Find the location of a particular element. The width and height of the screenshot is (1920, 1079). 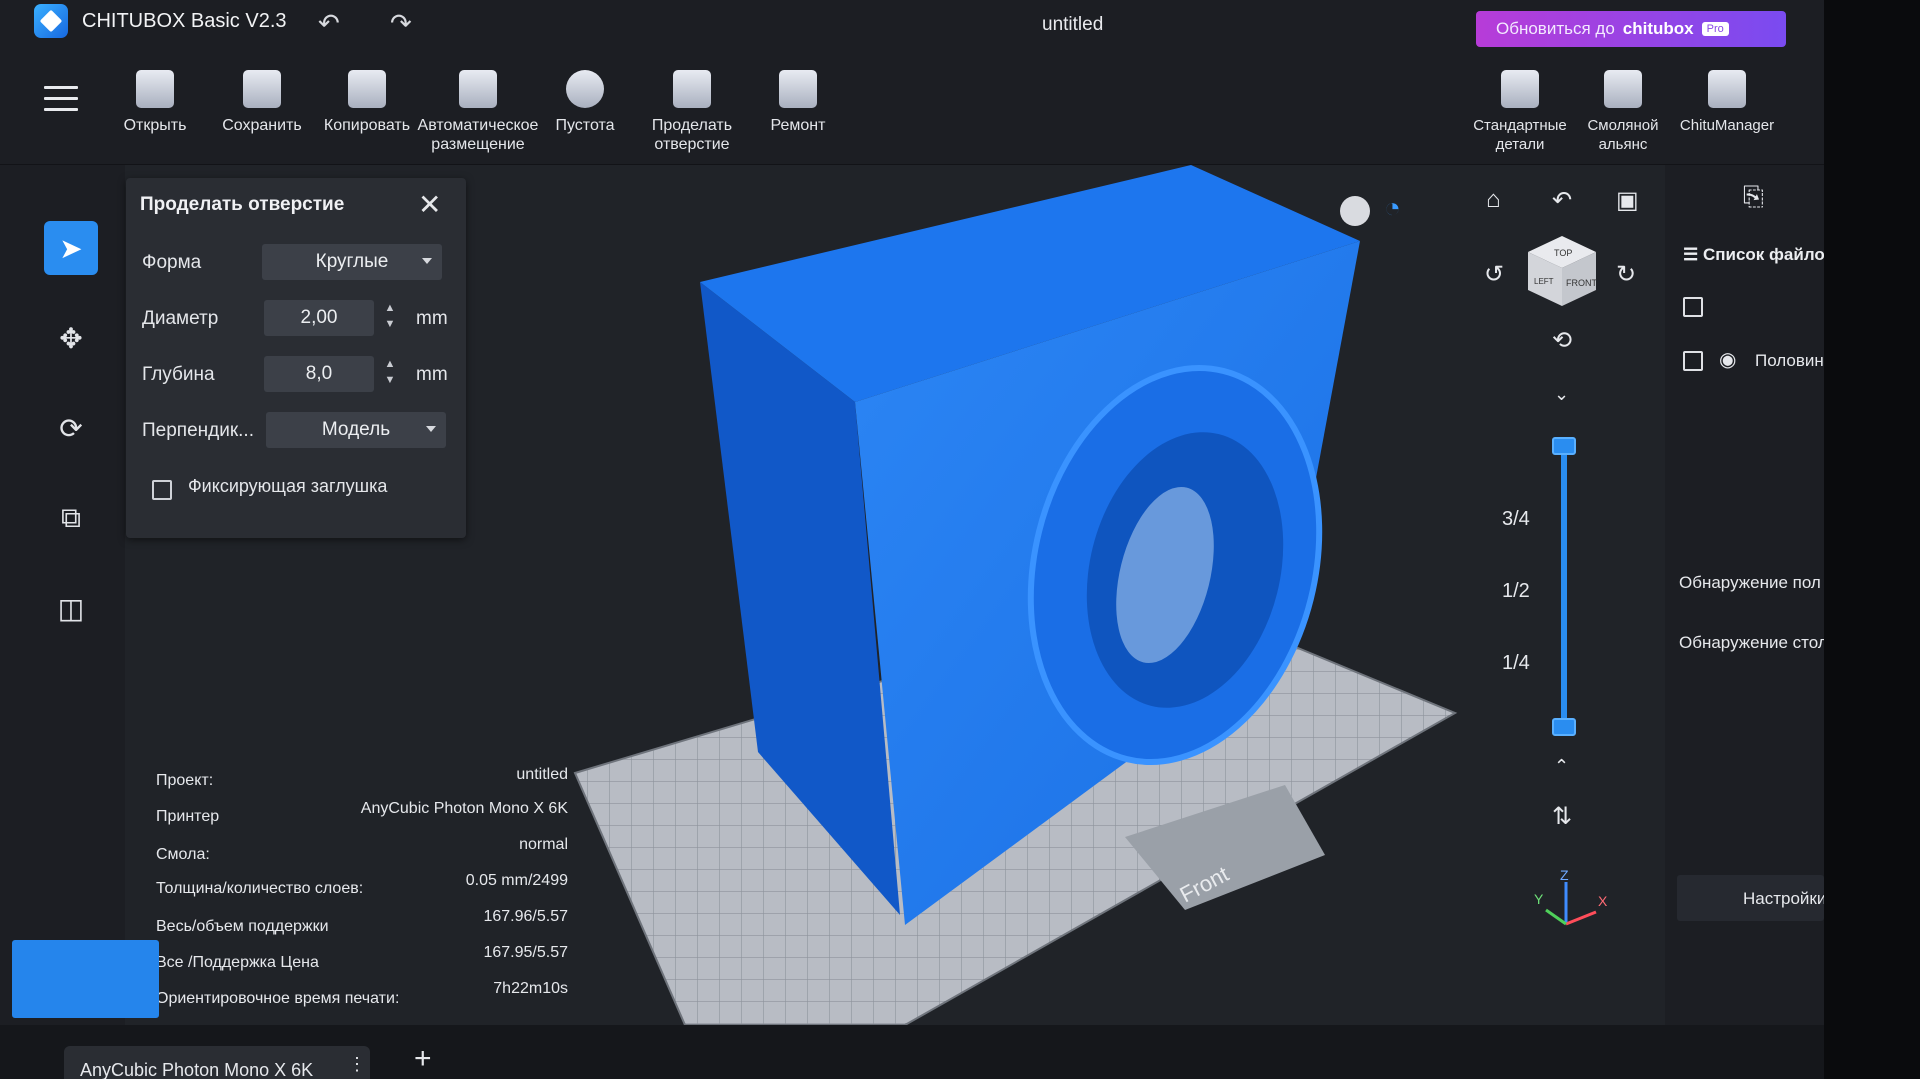

repair-button: Ремонт is located at coordinates (798, 102).